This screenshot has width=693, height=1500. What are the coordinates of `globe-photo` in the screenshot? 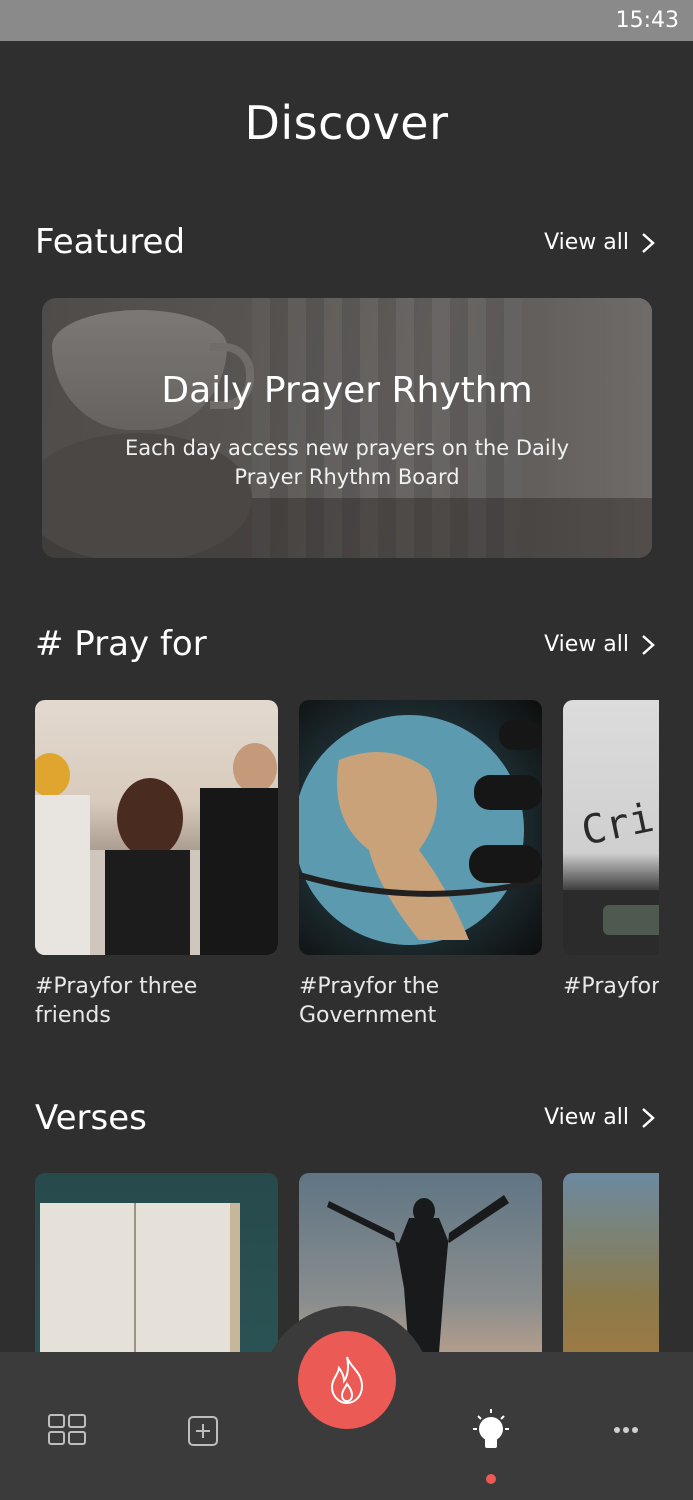 It's located at (420, 830).